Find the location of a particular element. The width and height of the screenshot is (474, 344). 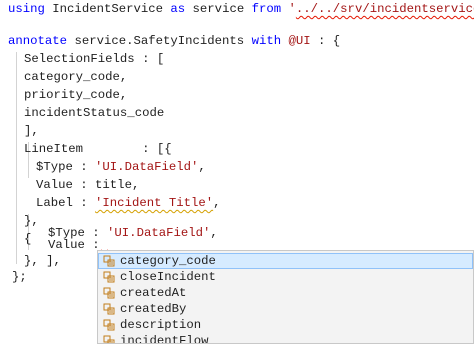

keyword-as: as is located at coordinates (178, 9).